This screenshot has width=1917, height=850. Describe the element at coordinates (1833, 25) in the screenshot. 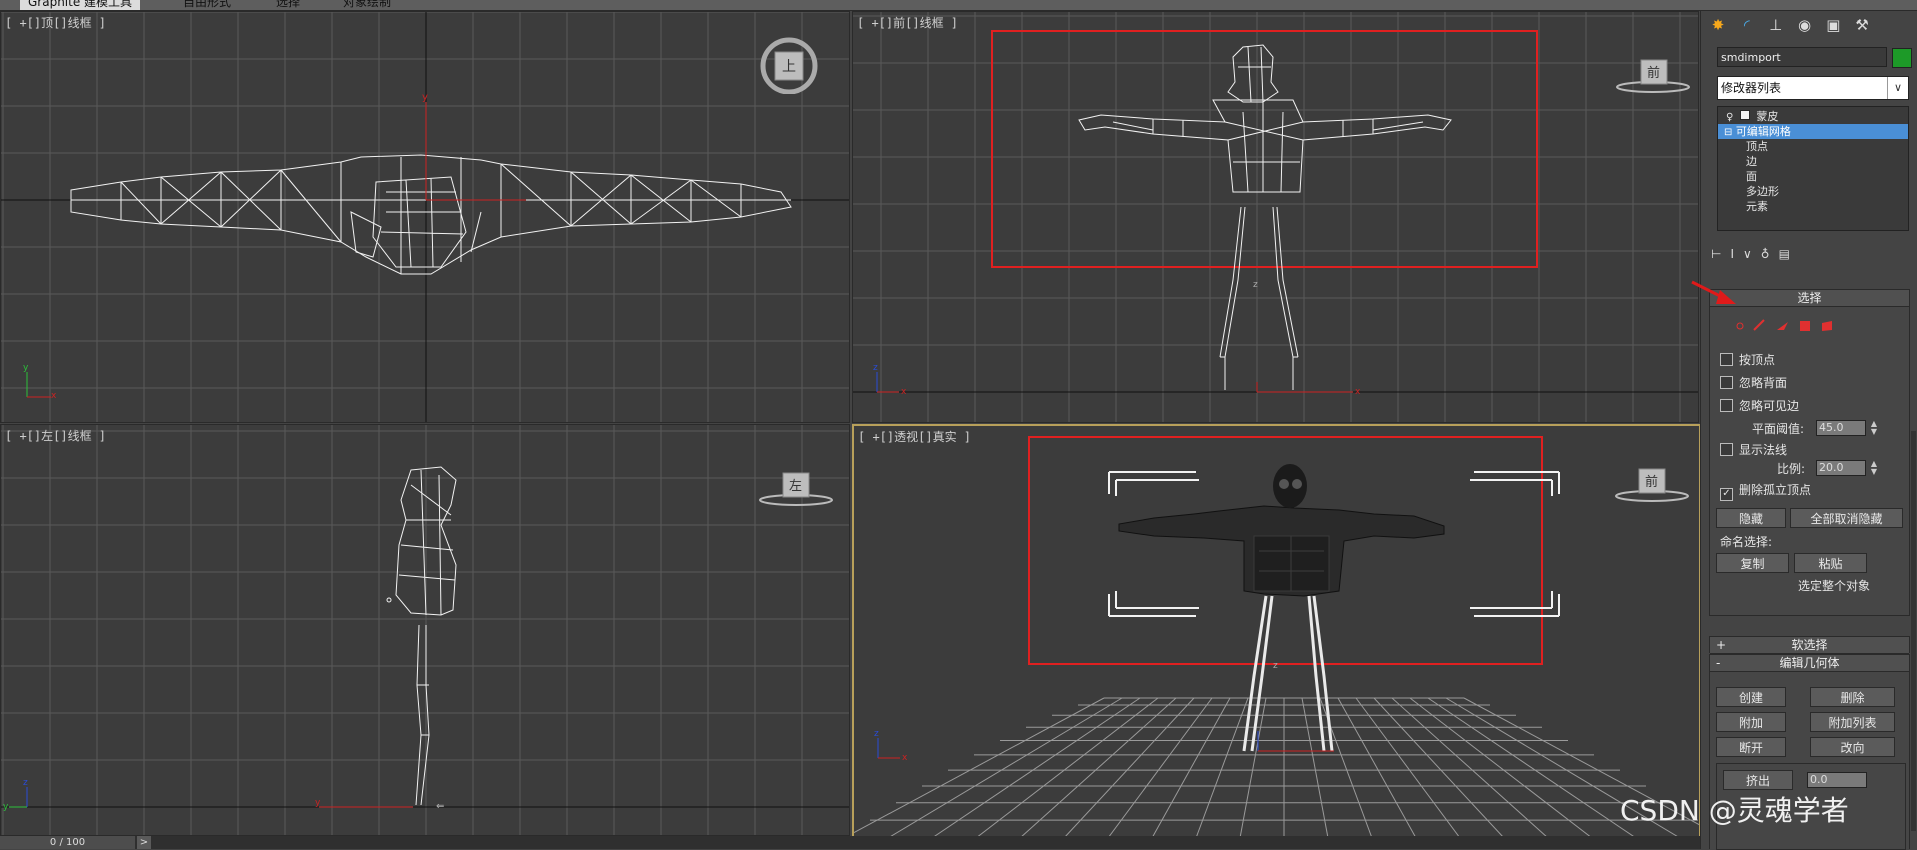

I see `display-icon: ▣` at that location.